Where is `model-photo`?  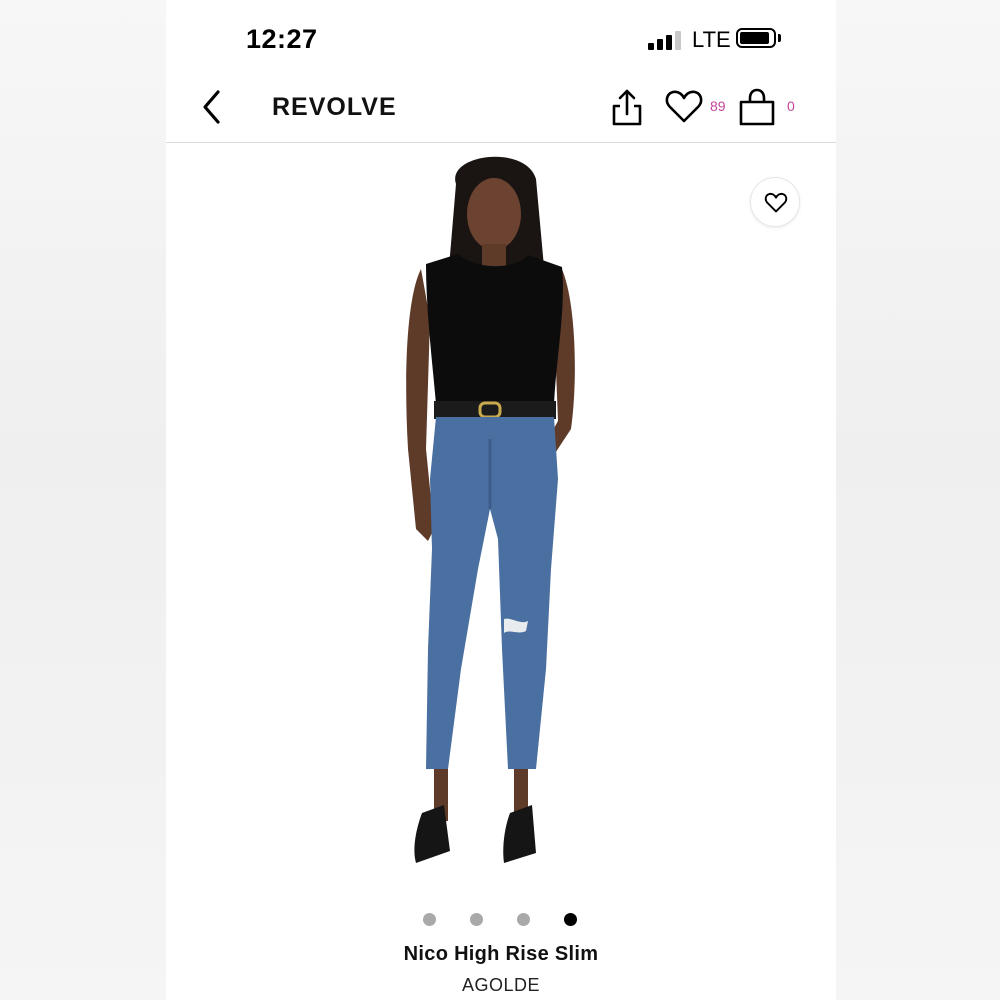 model-photo is located at coordinates (490, 509).